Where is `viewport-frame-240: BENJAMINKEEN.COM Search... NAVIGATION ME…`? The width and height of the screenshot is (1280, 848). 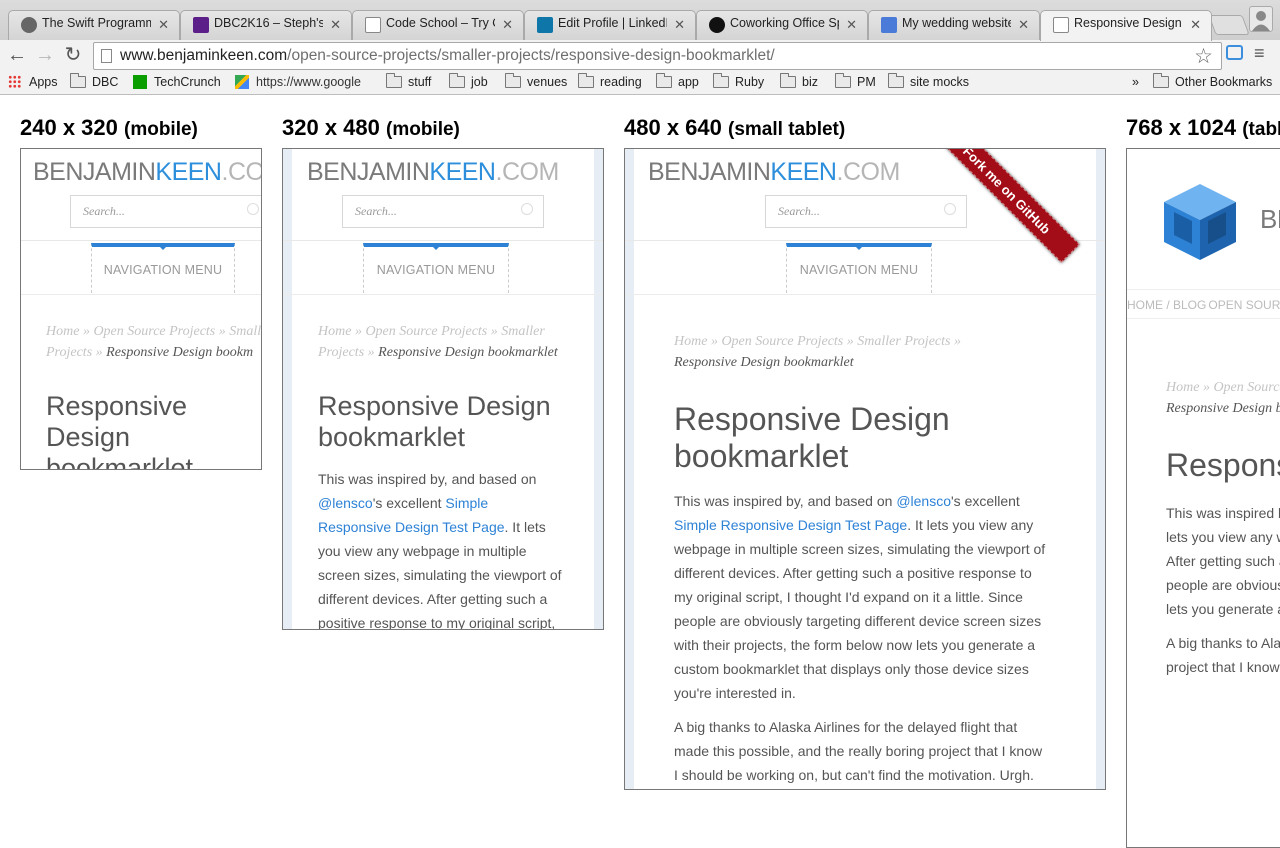 viewport-frame-240: BENJAMINKEEN.COM Search... NAVIGATION ME… is located at coordinates (141, 309).